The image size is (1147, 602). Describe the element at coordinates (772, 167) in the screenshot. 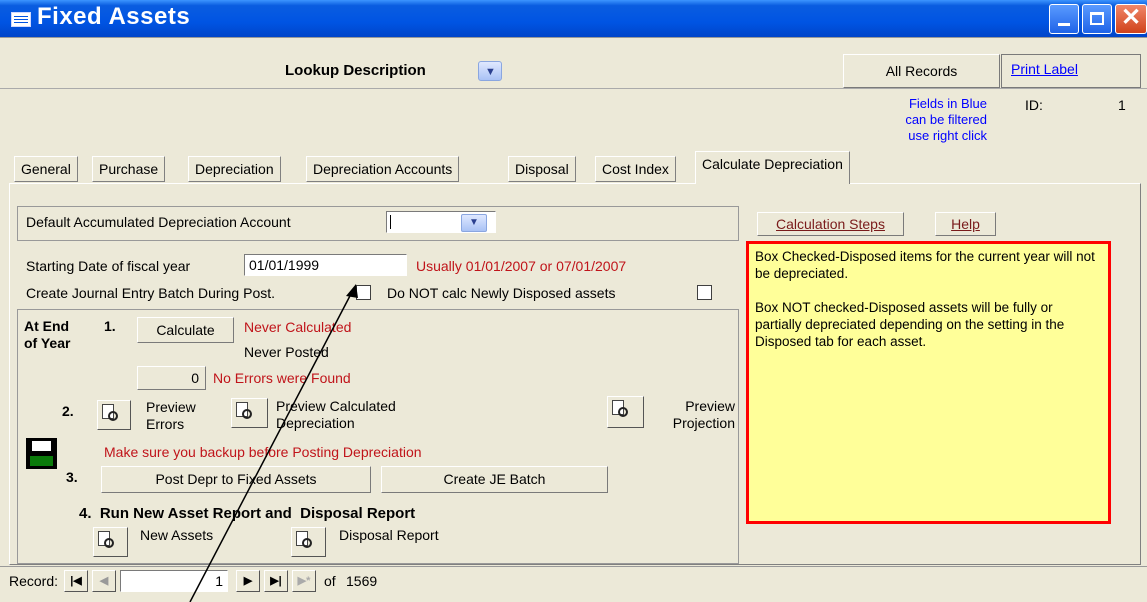

I see `tab-calculate-depreciation: Calculate Depreciation` at that location.